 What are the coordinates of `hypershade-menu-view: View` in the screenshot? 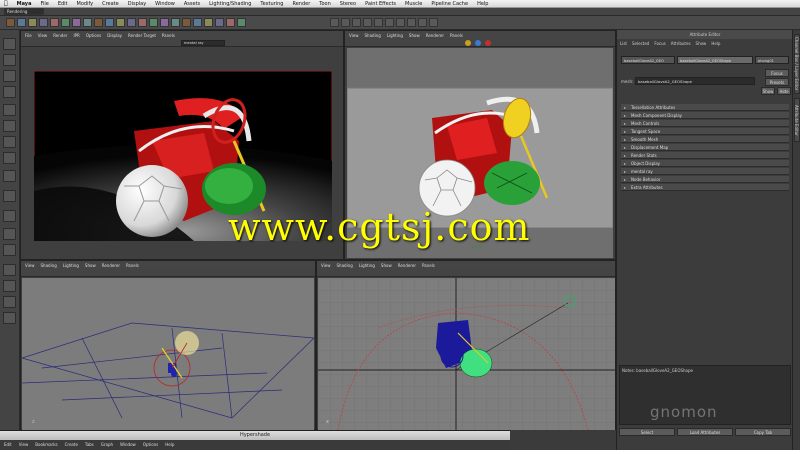 It's located at (24, 444).